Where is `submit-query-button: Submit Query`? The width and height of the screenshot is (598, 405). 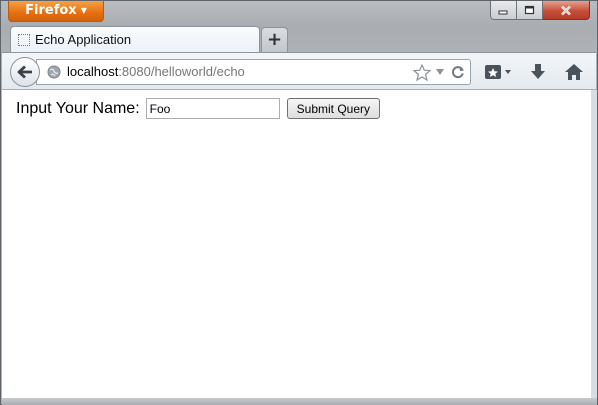
submit-query-button: Submit Query is located at coordinates (333, 108).